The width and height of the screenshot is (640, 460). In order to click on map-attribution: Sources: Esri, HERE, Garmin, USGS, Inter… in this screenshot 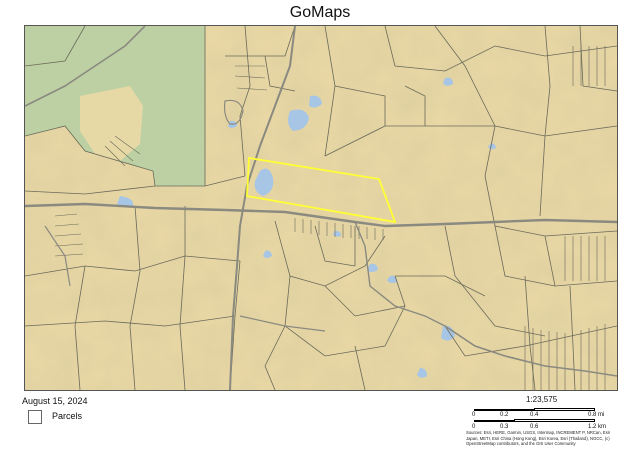, I will do `click(538, 438)`.